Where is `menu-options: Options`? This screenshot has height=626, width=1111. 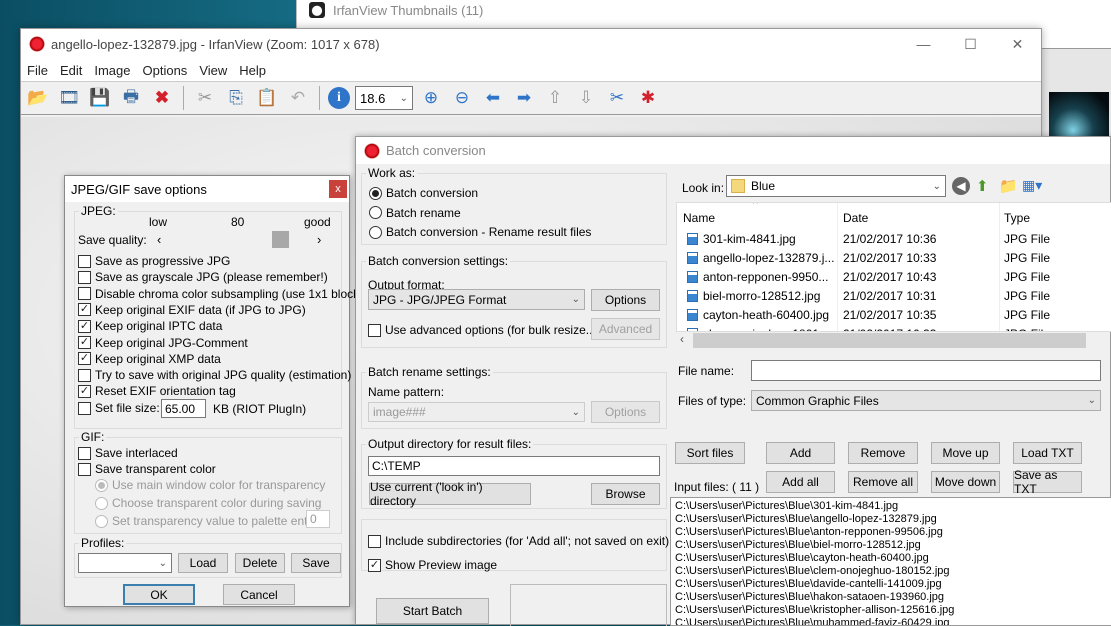
menu-options: Options is located at coordinates (169, 70).